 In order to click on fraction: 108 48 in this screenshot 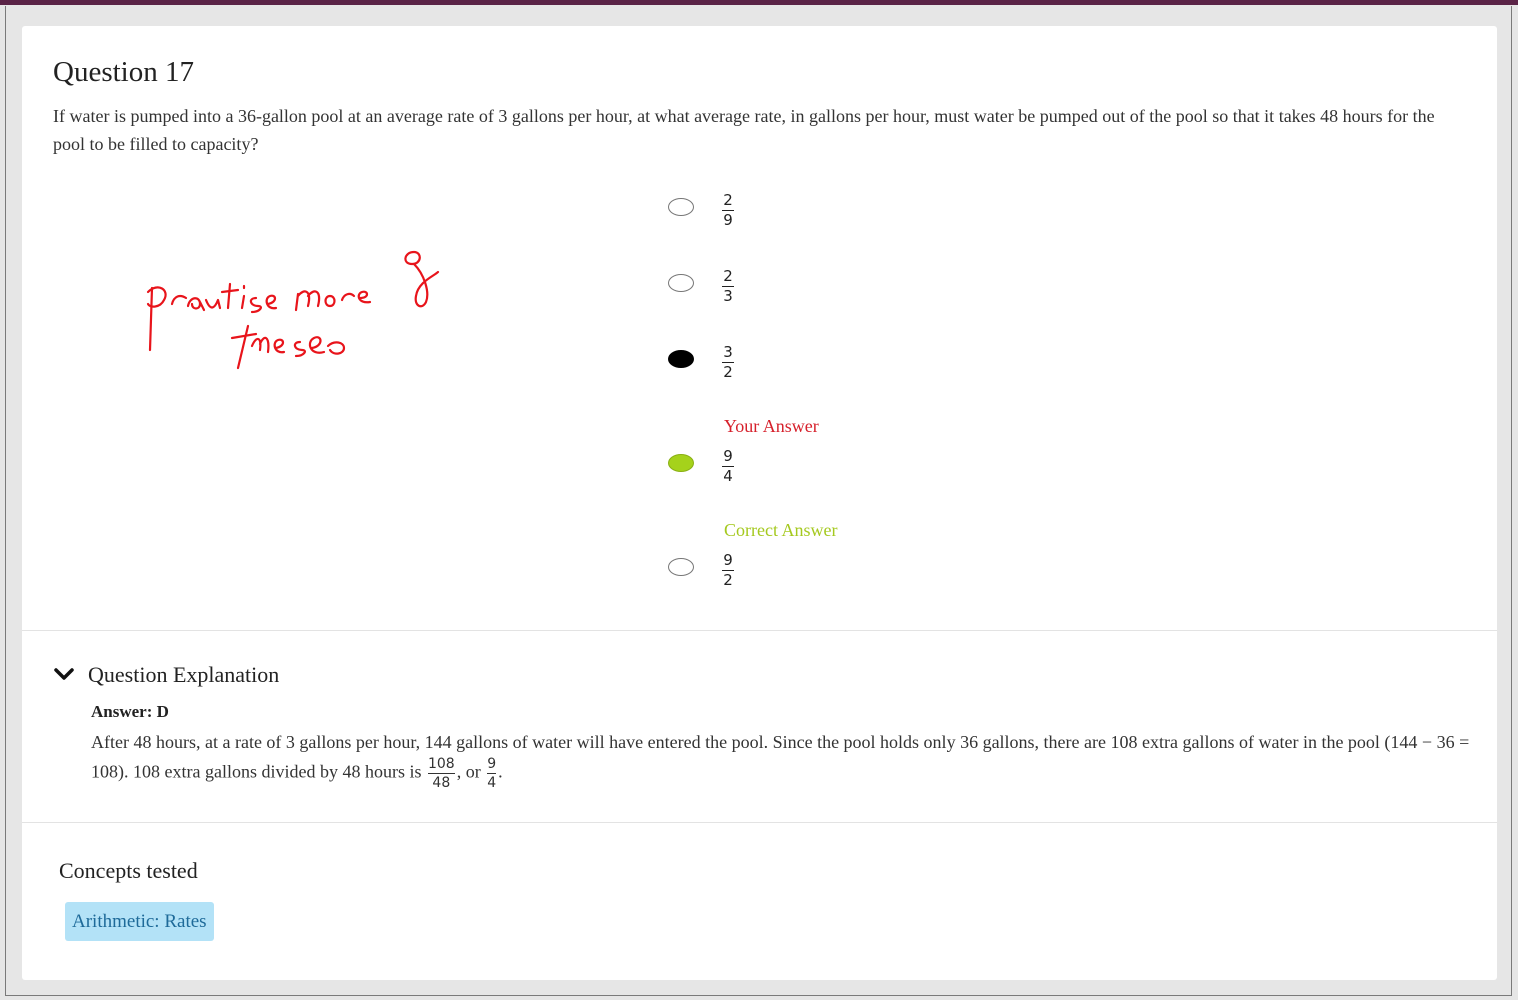, I will do `click(441, 773)`.